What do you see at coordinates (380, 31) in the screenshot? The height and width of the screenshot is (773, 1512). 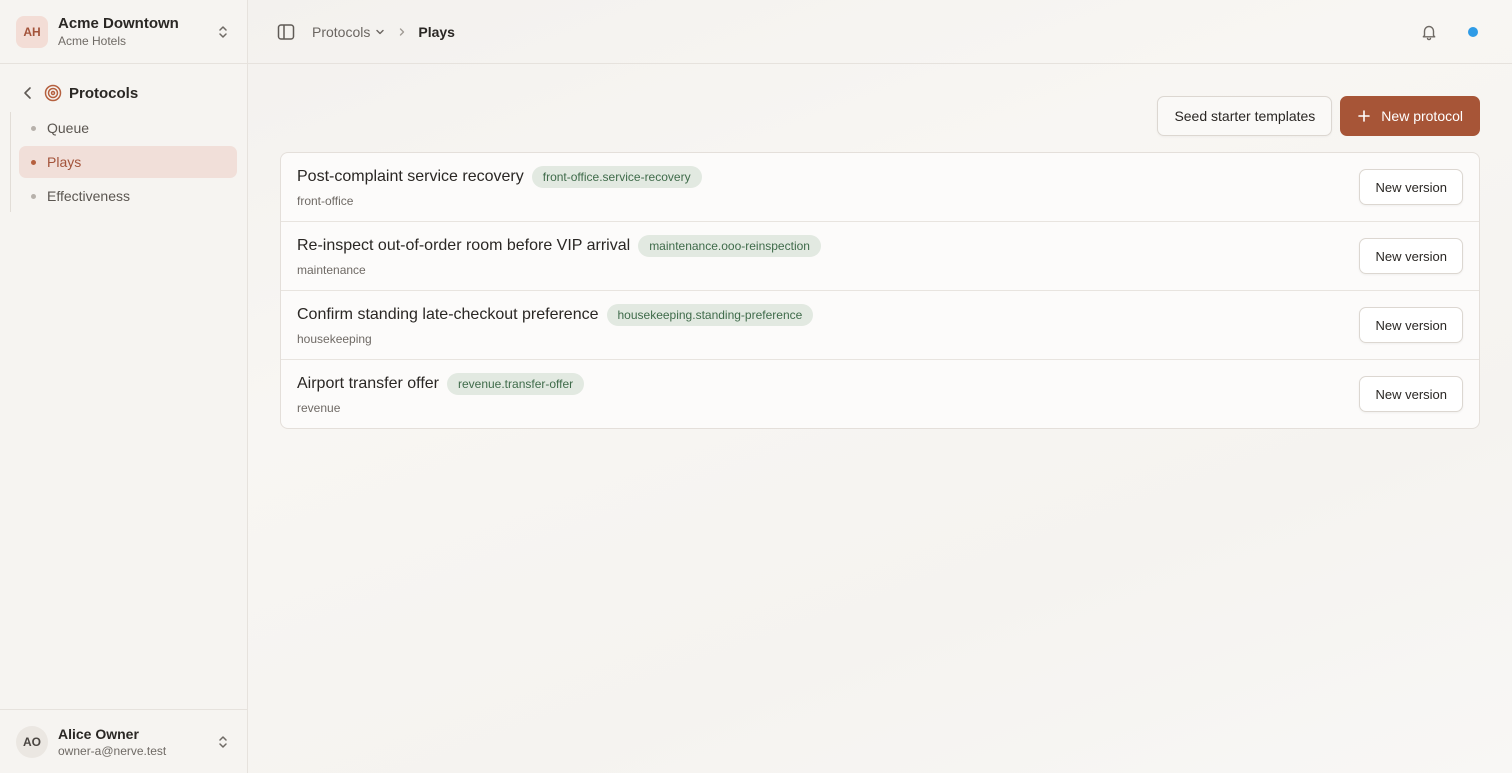 I see `chevron-down-icon` at bounding box center [380, 31].